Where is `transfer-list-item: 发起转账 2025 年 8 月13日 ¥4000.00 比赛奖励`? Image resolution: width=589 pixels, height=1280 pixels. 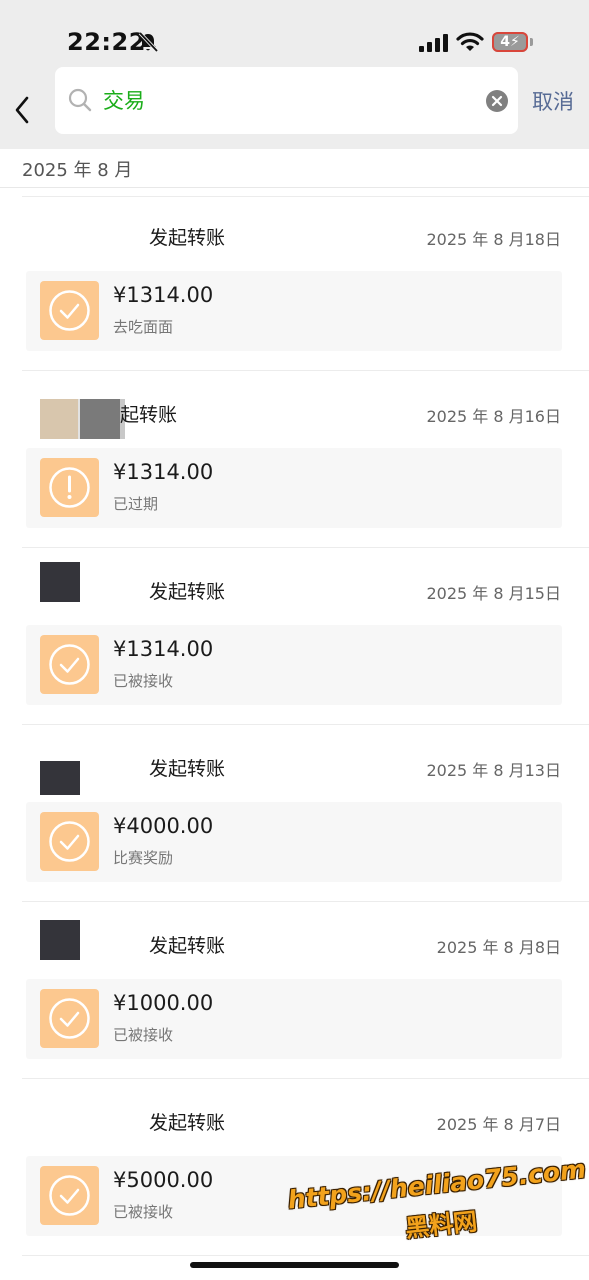
transfer-list-item: 发起转账 2025 年 8 月13日 ¥4000.00 比赛奖励 is located at coordinates (294, 813).